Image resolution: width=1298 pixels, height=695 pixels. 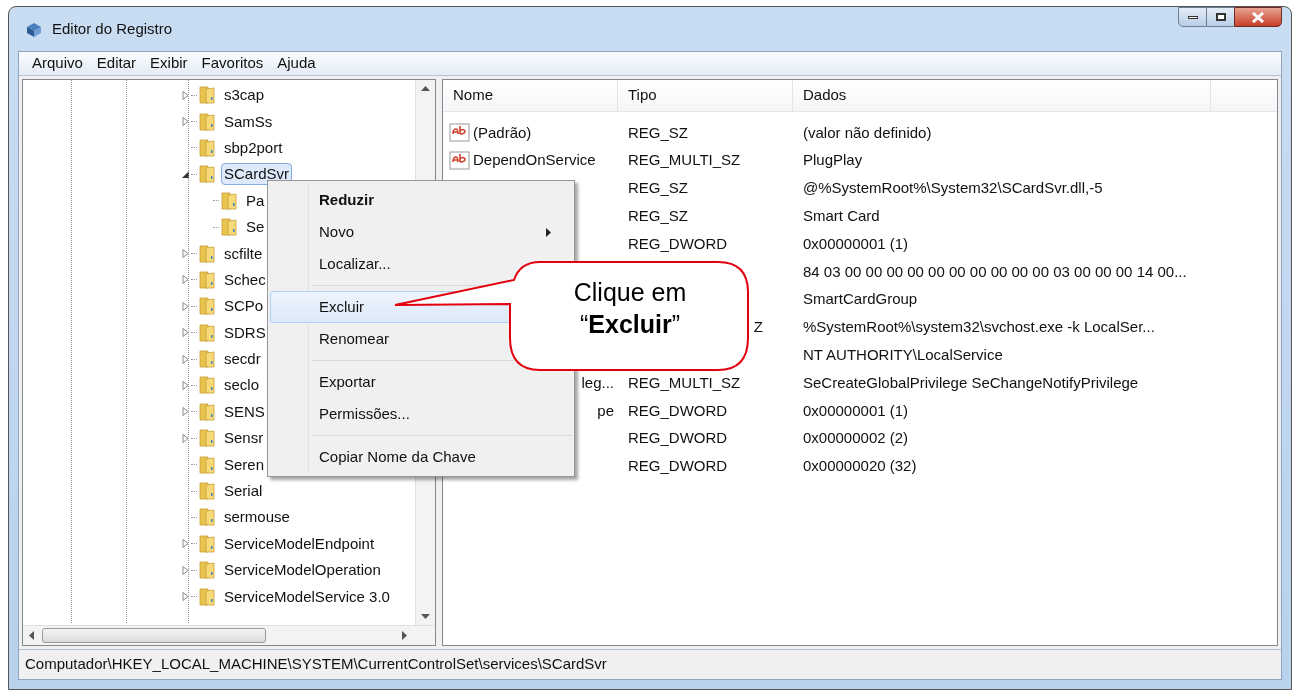 I want to click on context-menu-item: Novo, so click(x=421, y=232).